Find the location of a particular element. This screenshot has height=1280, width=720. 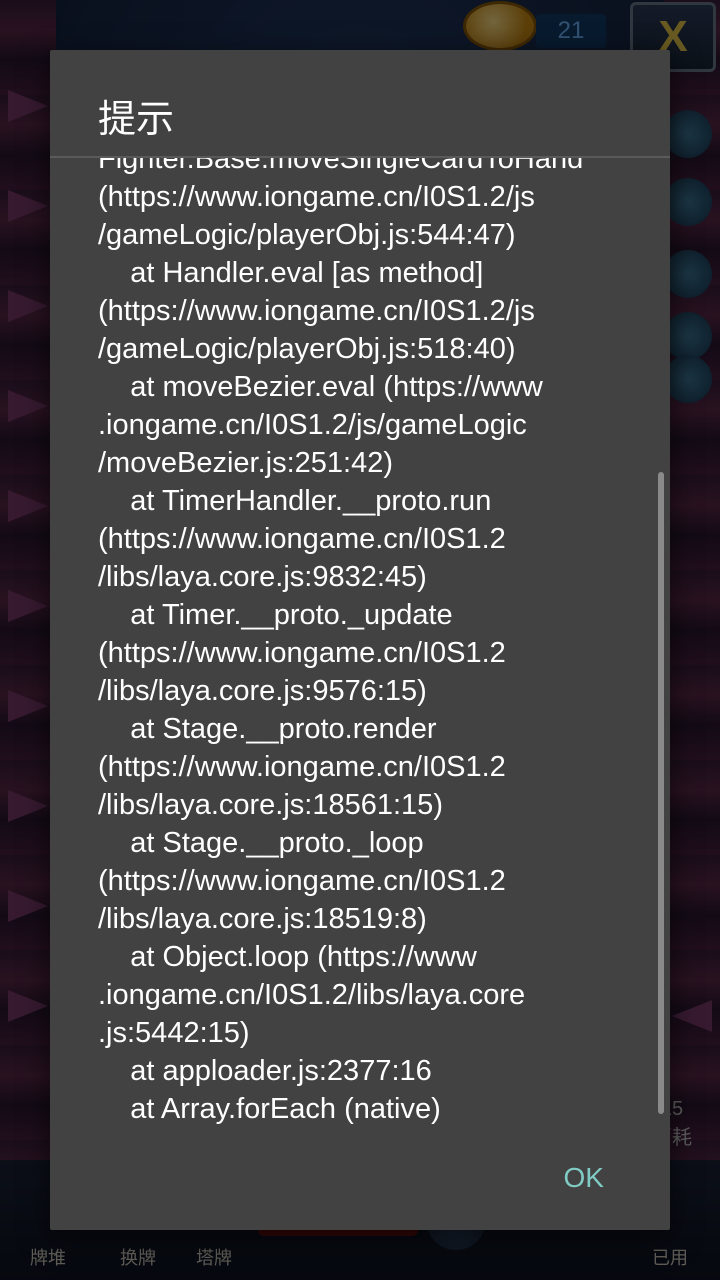

dialog-title: 提示 is located at coordinates (136, 119).